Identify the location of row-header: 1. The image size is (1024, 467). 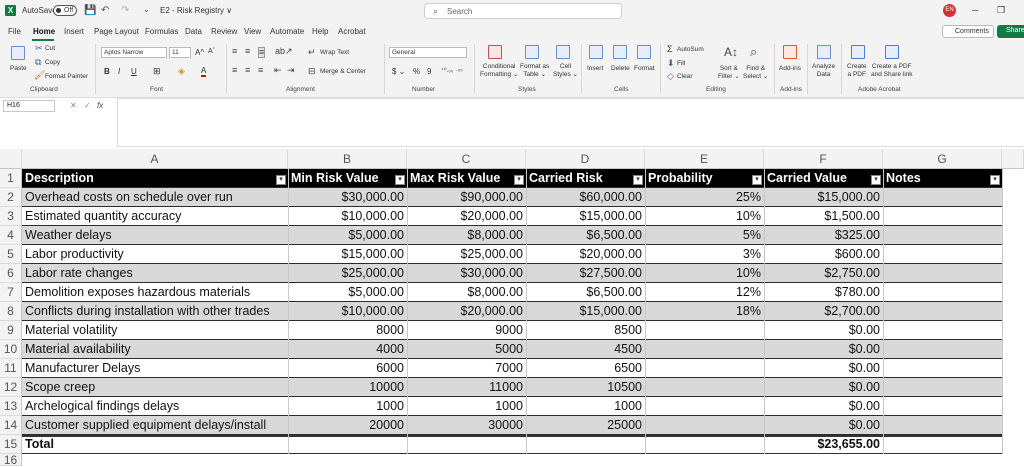
(11, 178).